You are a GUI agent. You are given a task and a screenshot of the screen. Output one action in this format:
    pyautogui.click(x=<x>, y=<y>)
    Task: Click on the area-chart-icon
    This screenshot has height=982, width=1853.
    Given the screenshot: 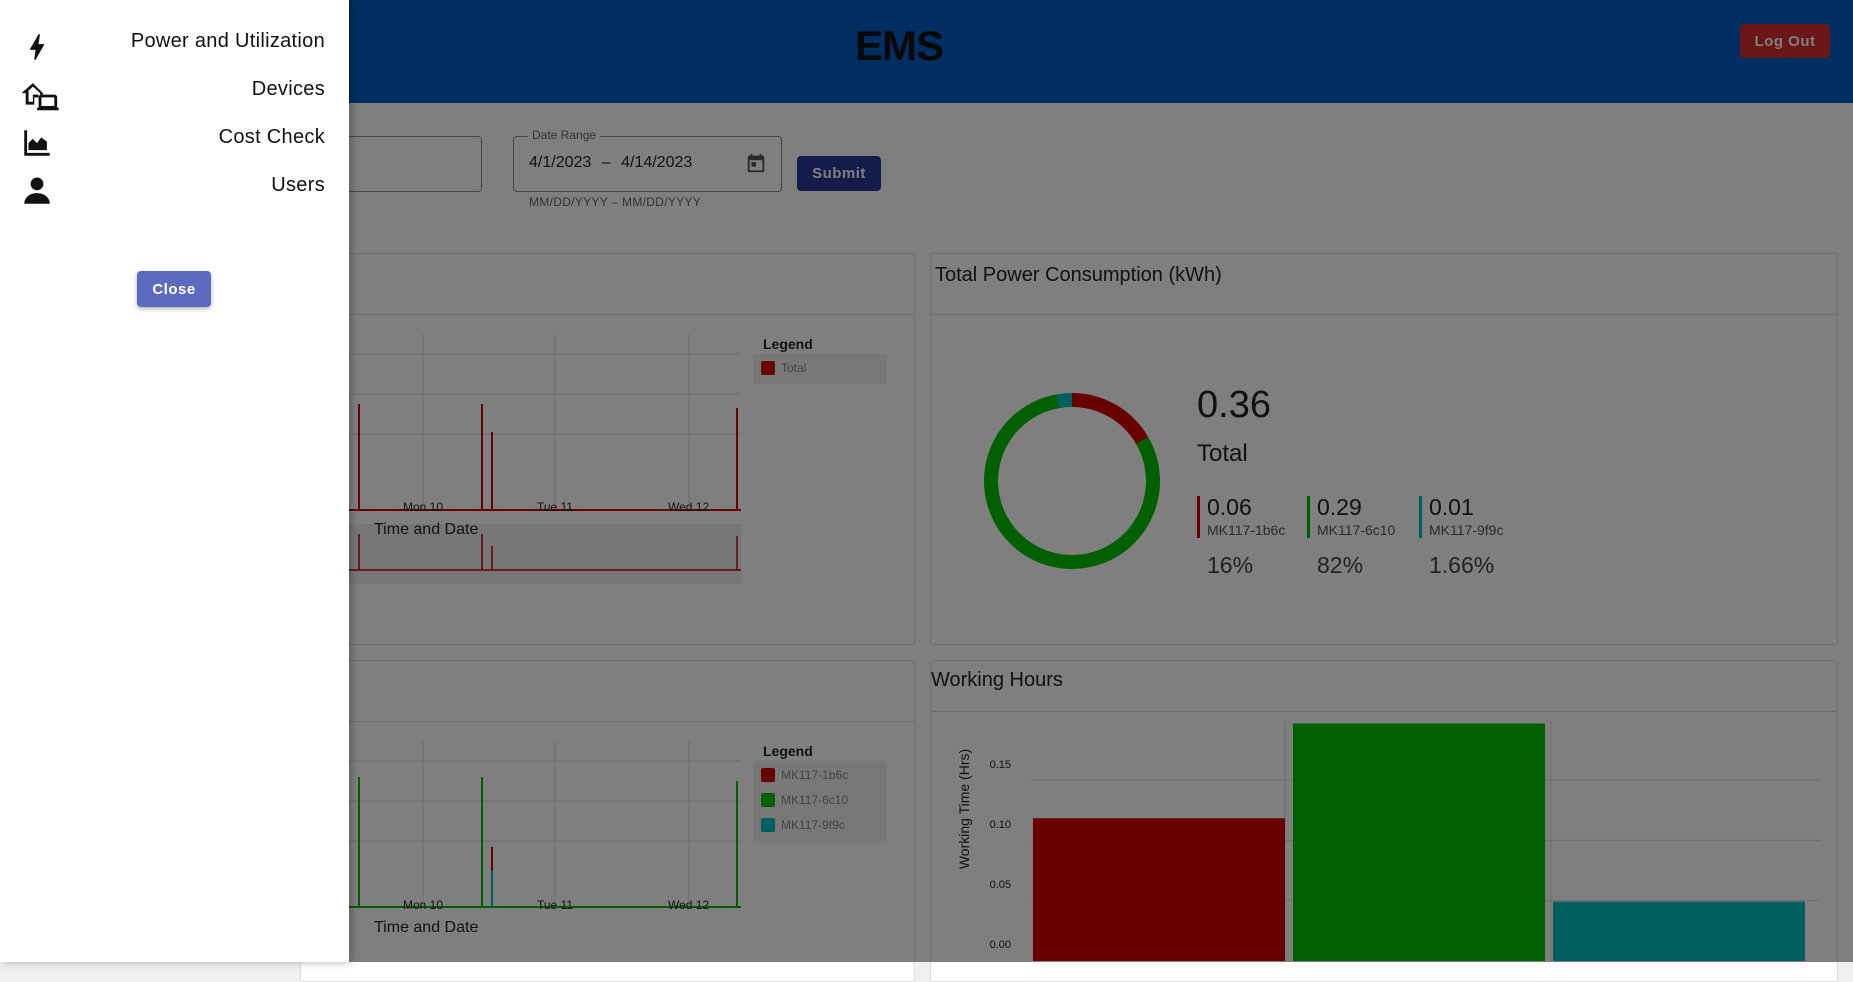 What is the action you would take?
    pyautogui.click(x=37, y=143)
    